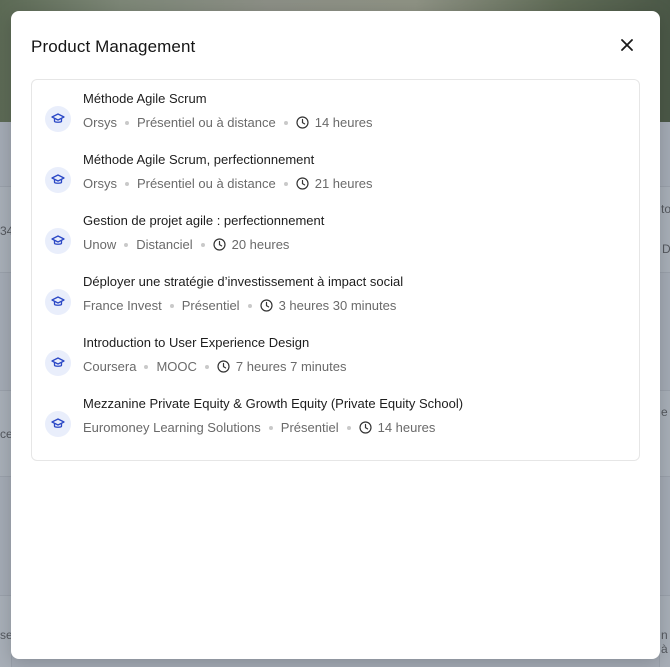 The height and width of the screenshot is (667, 670). I want to click on course-meta: Orsys Présentiel ou à distance 14 heures, so click(228, 122).